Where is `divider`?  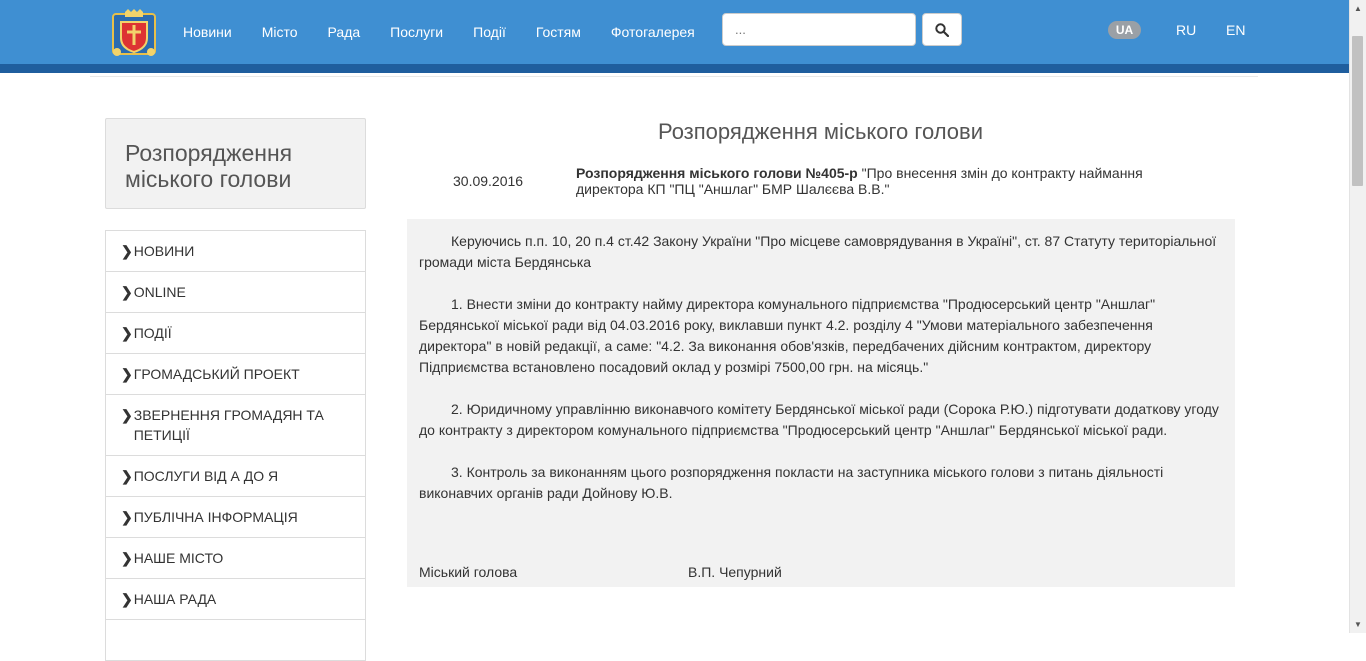 divider is located at coordinates (674, 76).